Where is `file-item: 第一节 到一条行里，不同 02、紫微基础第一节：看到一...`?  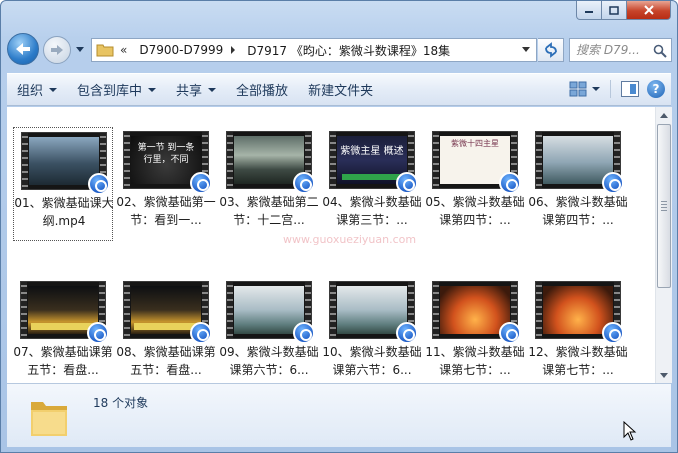 file-item: 第一节 到一条行里，不同 02、紫微基础第一节：看到一... is located at coordinates (166, 184).